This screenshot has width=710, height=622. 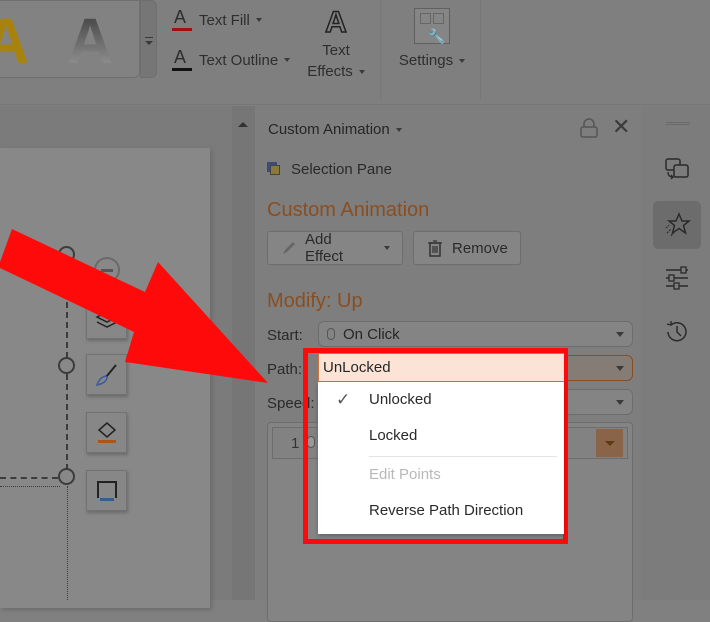 What do you see at coordinates (295, 443) in the screenshot?
I see `item-number: 1` at bounding box center [295, 443].